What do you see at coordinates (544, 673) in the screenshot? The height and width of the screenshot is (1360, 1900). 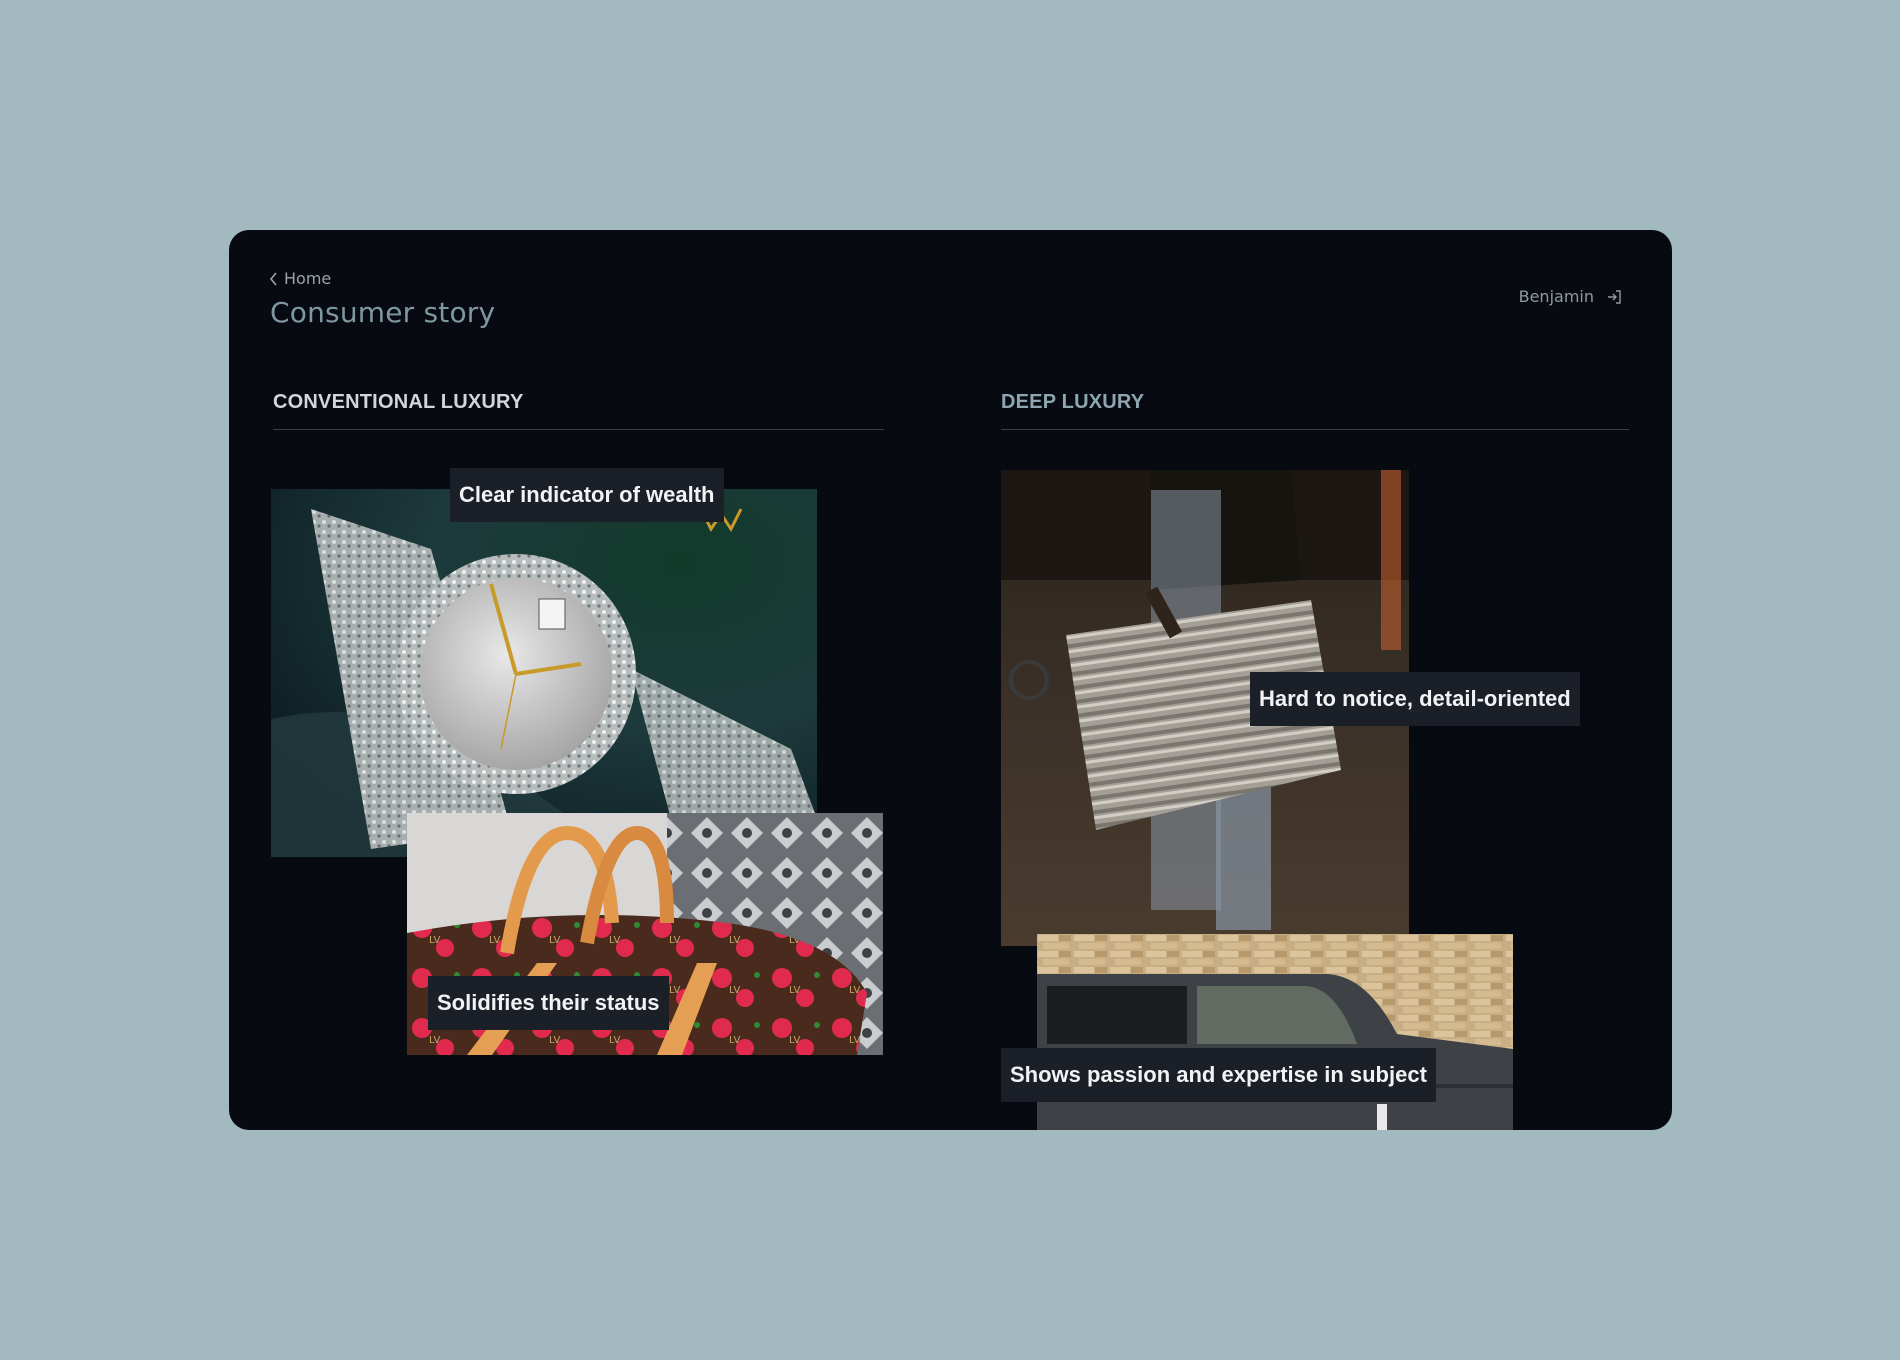 I see `diamond-watch-photo` at bounding box center [544, 673].